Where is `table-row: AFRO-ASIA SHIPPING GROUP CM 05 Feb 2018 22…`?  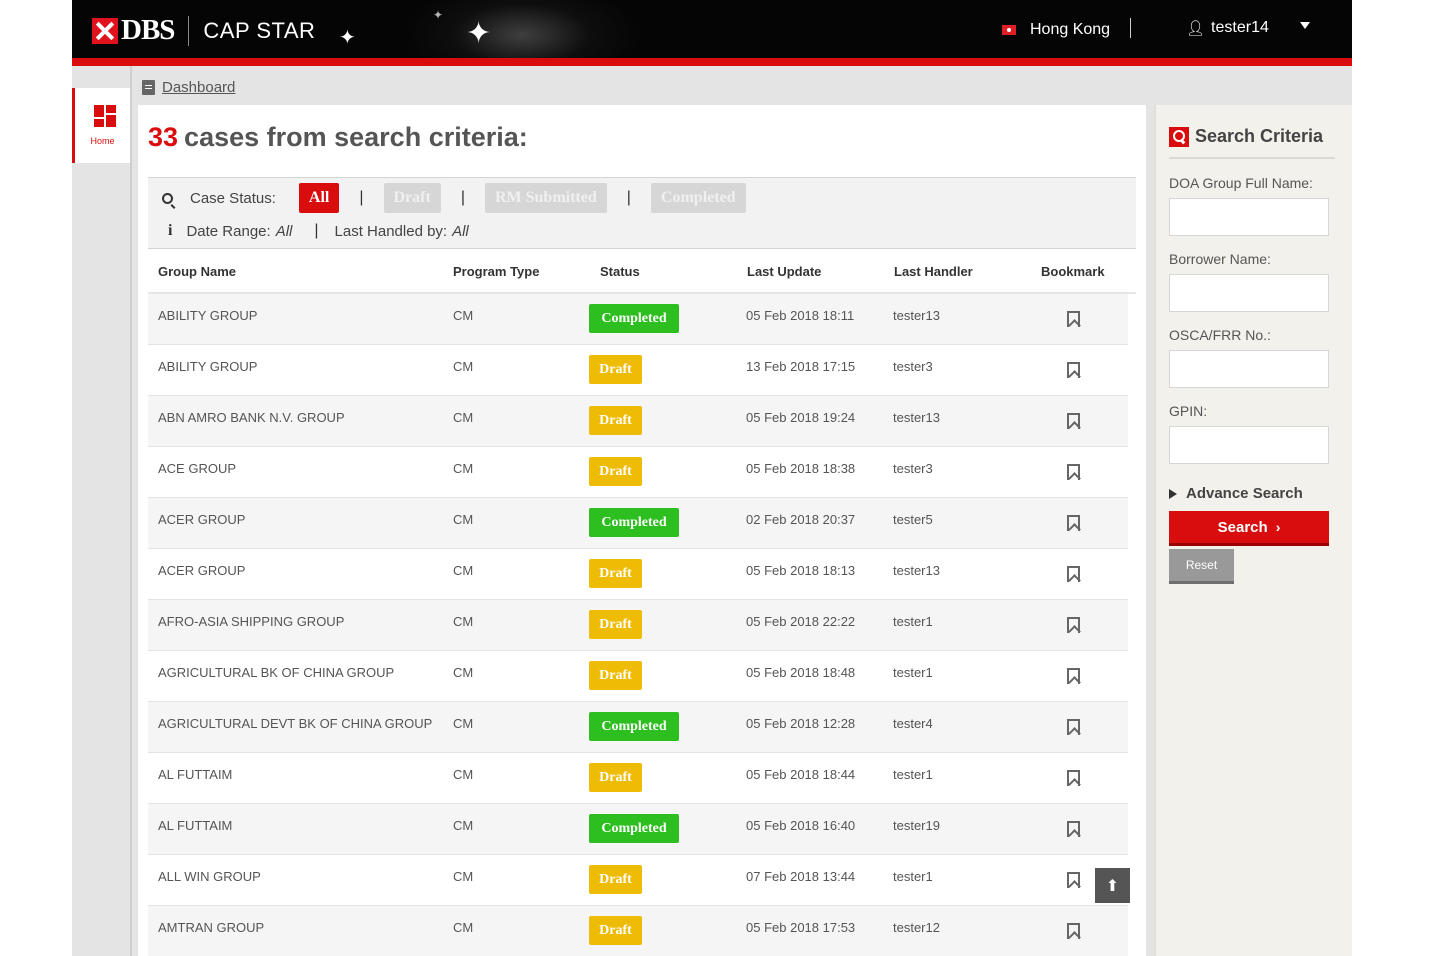 table-row: AFRO-ASIA SHIPPING GROUP CM 05 Feb 2018 22… is located at coordinates (638, 625).